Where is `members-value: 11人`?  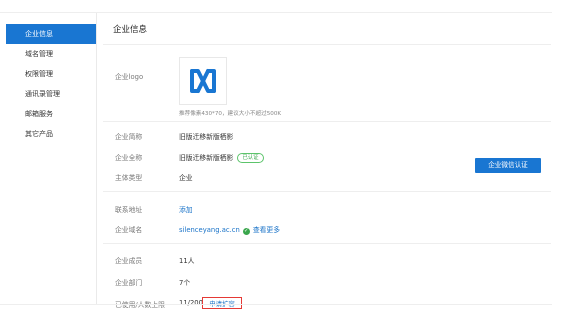 members-value: 11人 is located at coordinates (187, 261).